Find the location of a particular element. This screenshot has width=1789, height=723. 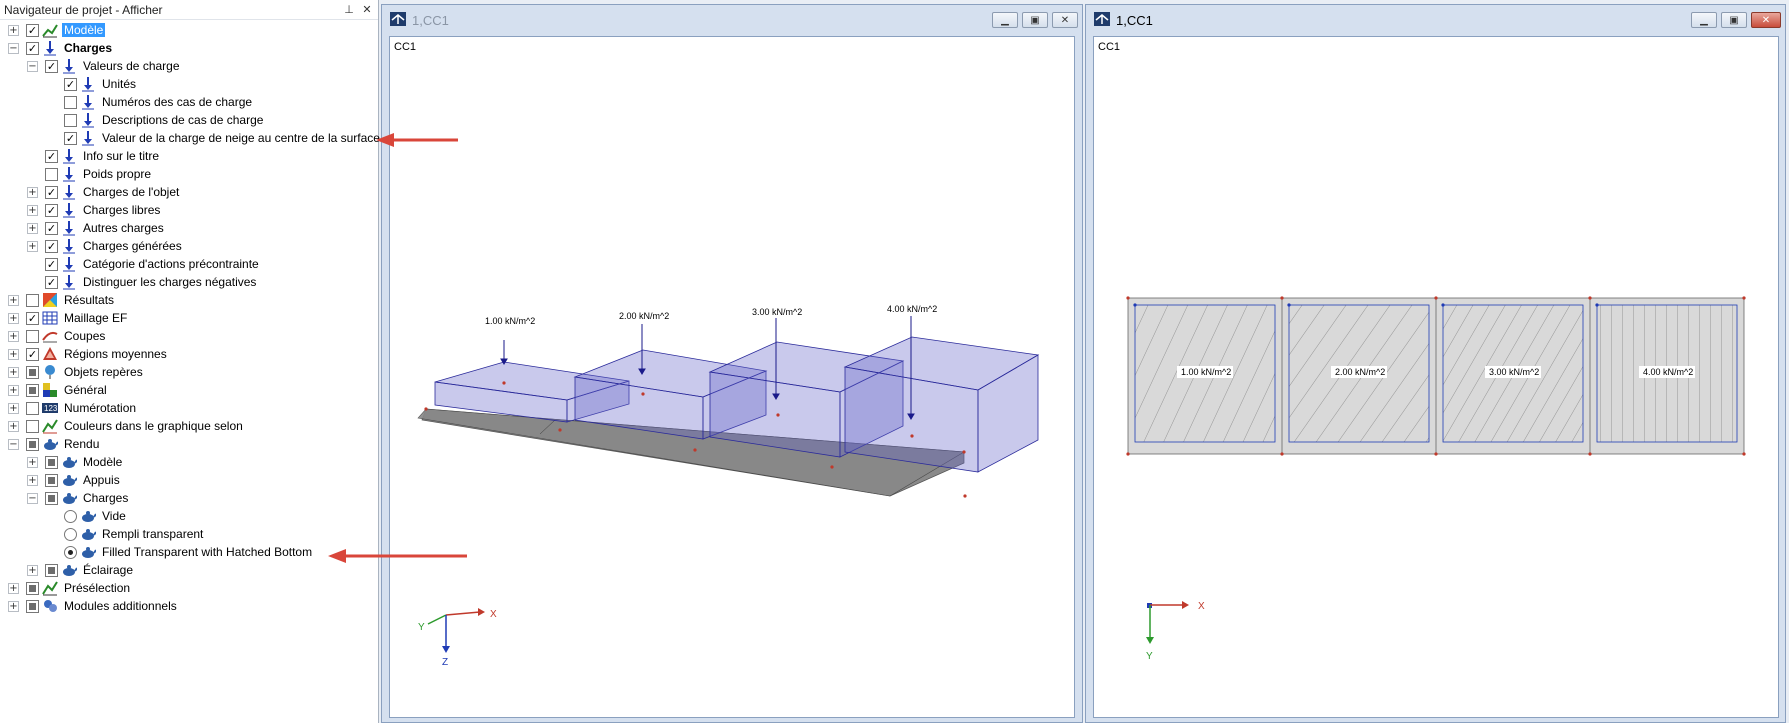

tree-item: Rempli transparent is located at coordinates (125, 534).